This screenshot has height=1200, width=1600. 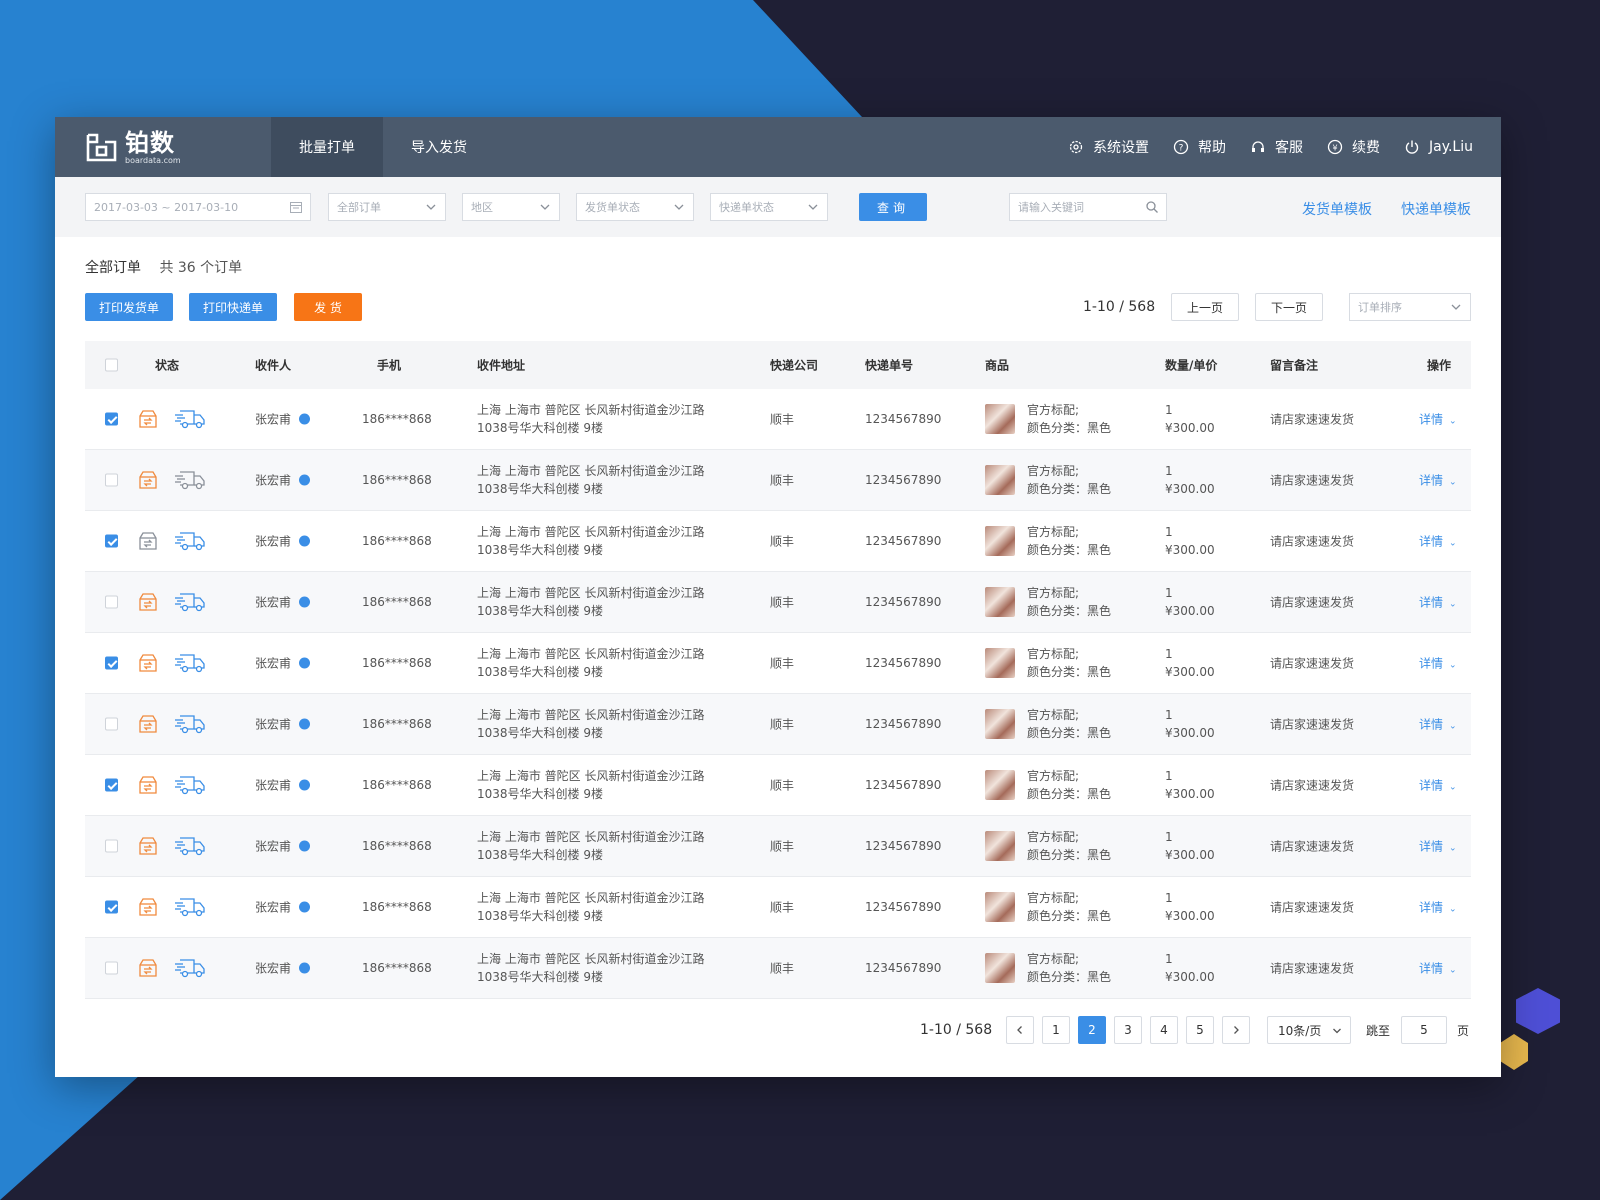 What do you see at coordinates (1309, 1030) in the screenshot?
I see `page-size-select: 10条/页` at bounding box center [1309, 1030].